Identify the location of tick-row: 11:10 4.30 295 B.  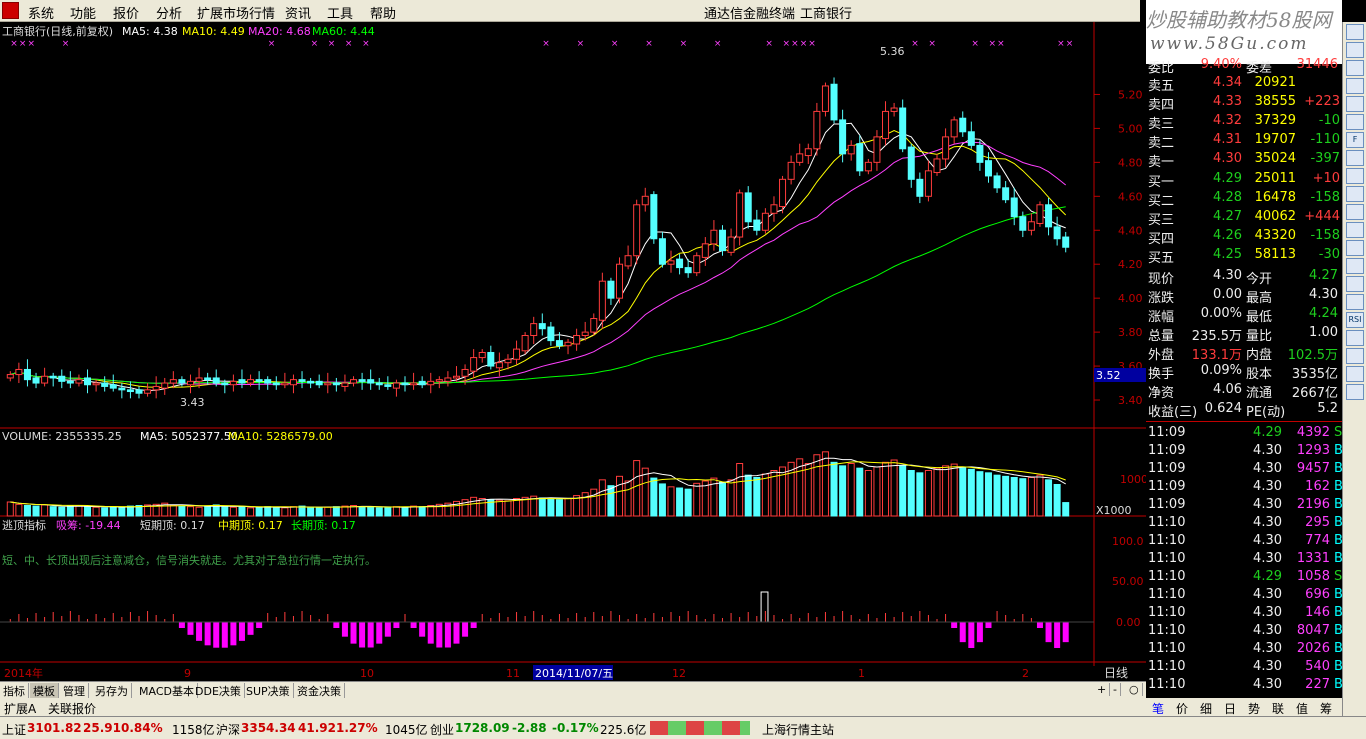
(1244, 523).